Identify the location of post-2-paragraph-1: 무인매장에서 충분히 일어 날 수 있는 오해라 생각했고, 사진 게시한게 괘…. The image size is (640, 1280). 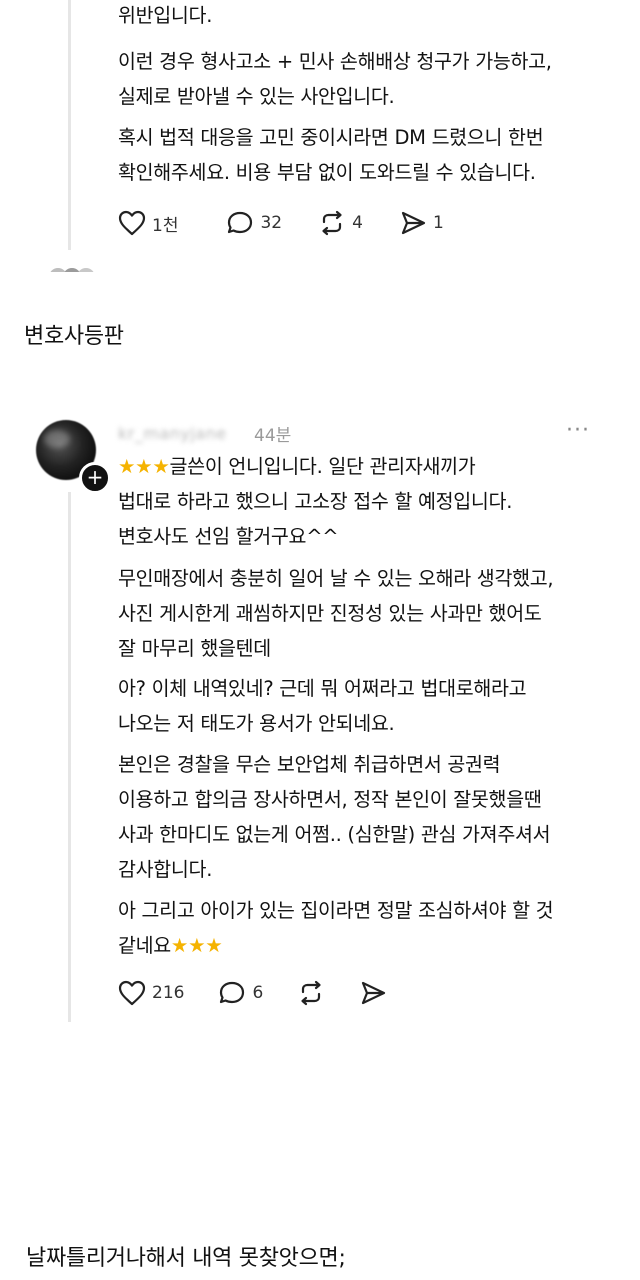
(336, 613).